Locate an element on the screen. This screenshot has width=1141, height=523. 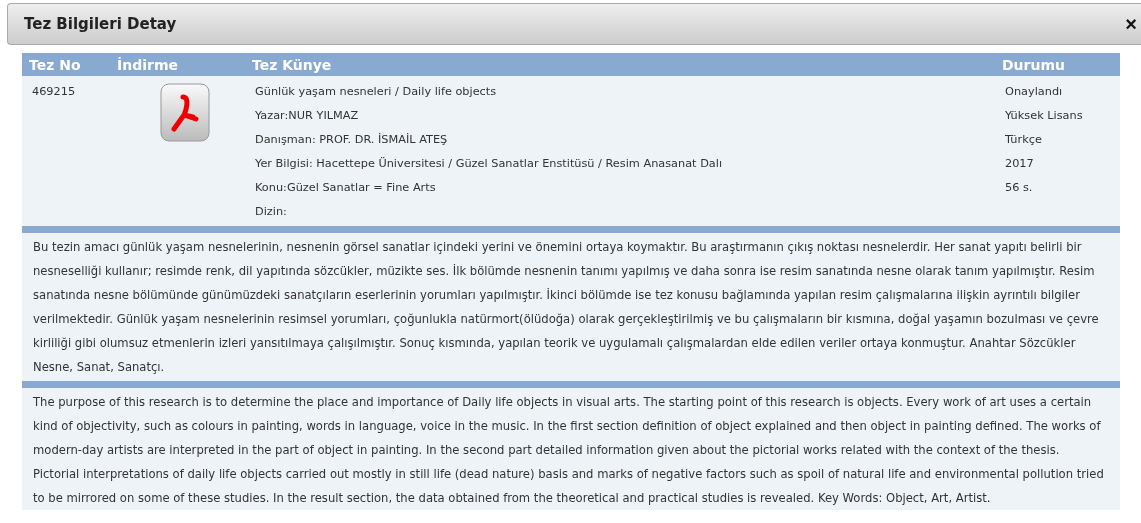
column-header: Durumu is located at coordinates (1033, 64).